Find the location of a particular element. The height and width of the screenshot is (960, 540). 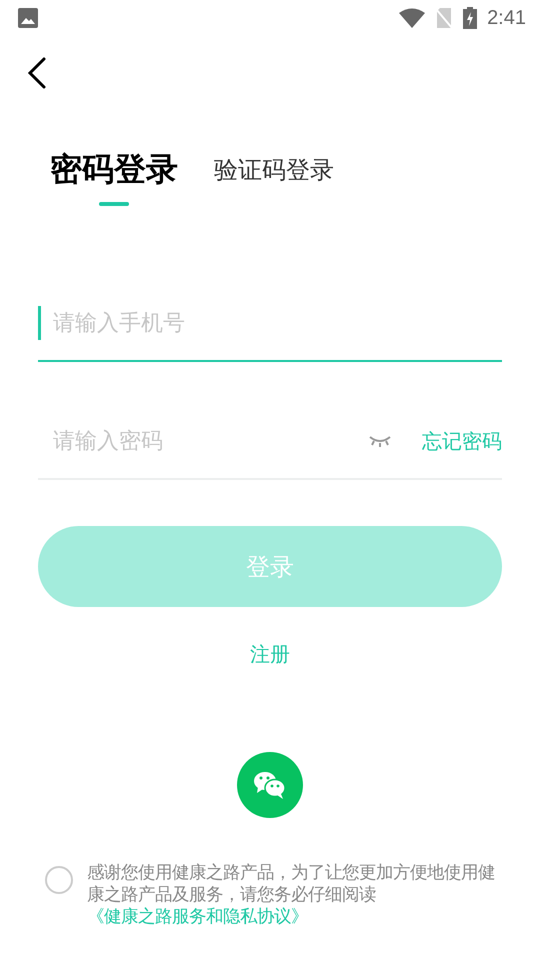

password-field: 请输入密码 is located at coordinates (198, 441).